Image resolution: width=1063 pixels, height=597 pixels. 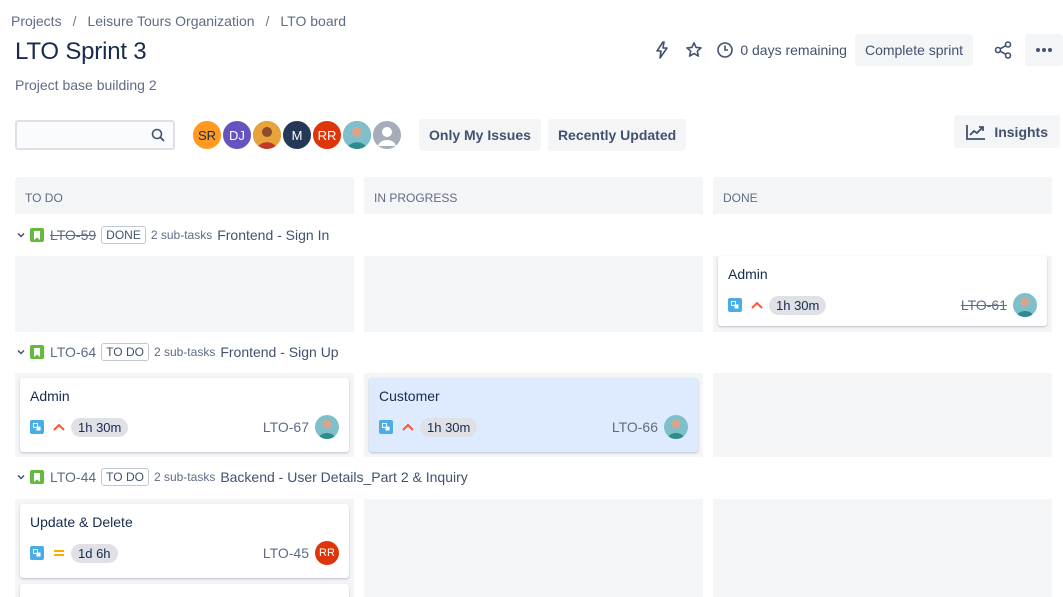 I want to click on card-key: LTO-61, so click(x=984, y=305).